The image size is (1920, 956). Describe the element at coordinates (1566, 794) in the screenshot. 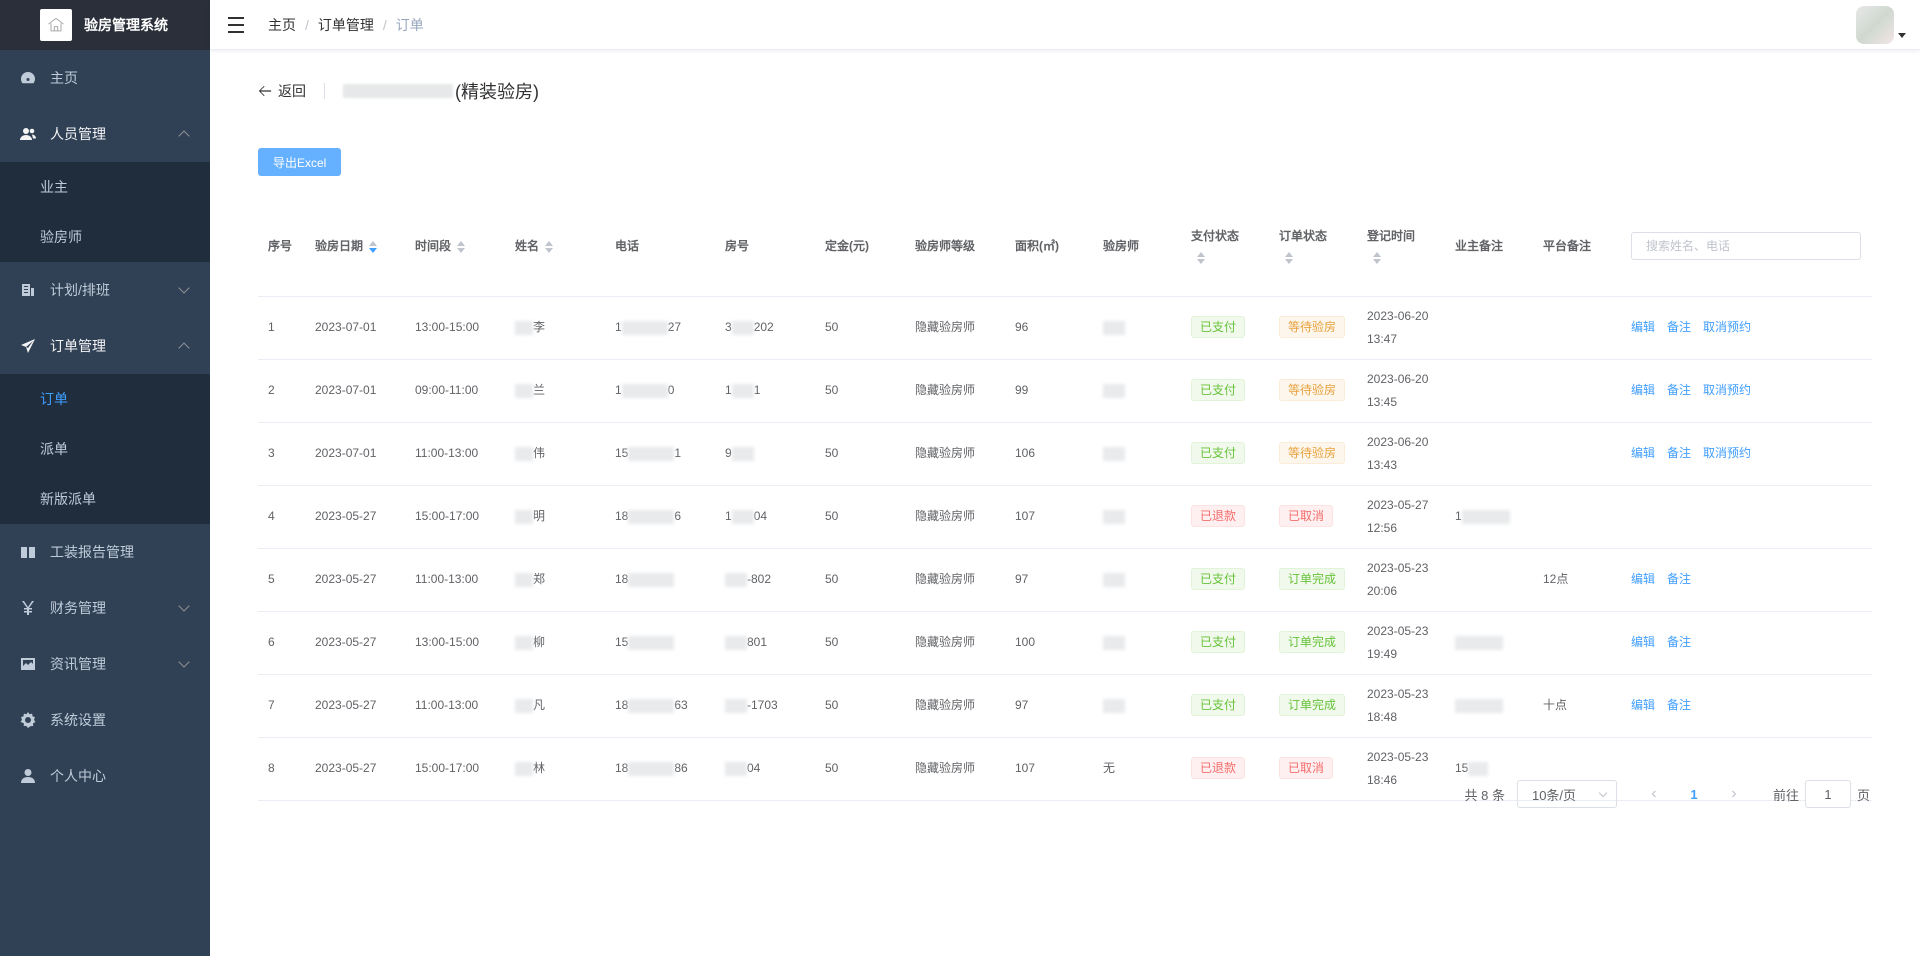

I see `page-size-select: 10条/页` at that location.